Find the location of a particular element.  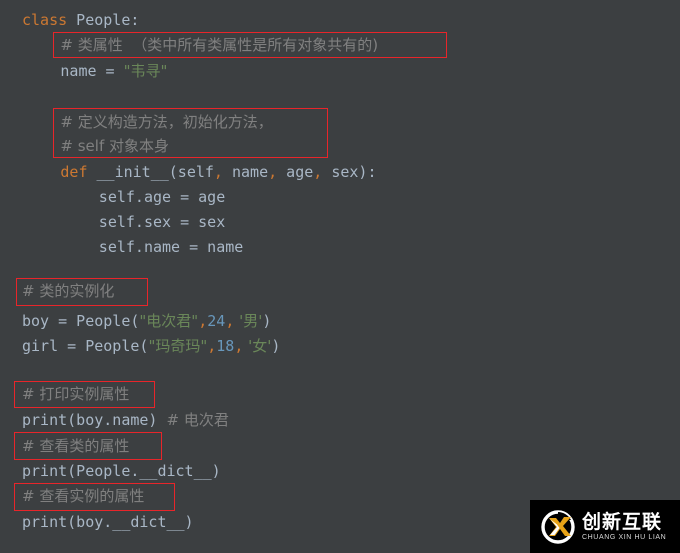

token-number: 24 is located at coordinates (216, 321).